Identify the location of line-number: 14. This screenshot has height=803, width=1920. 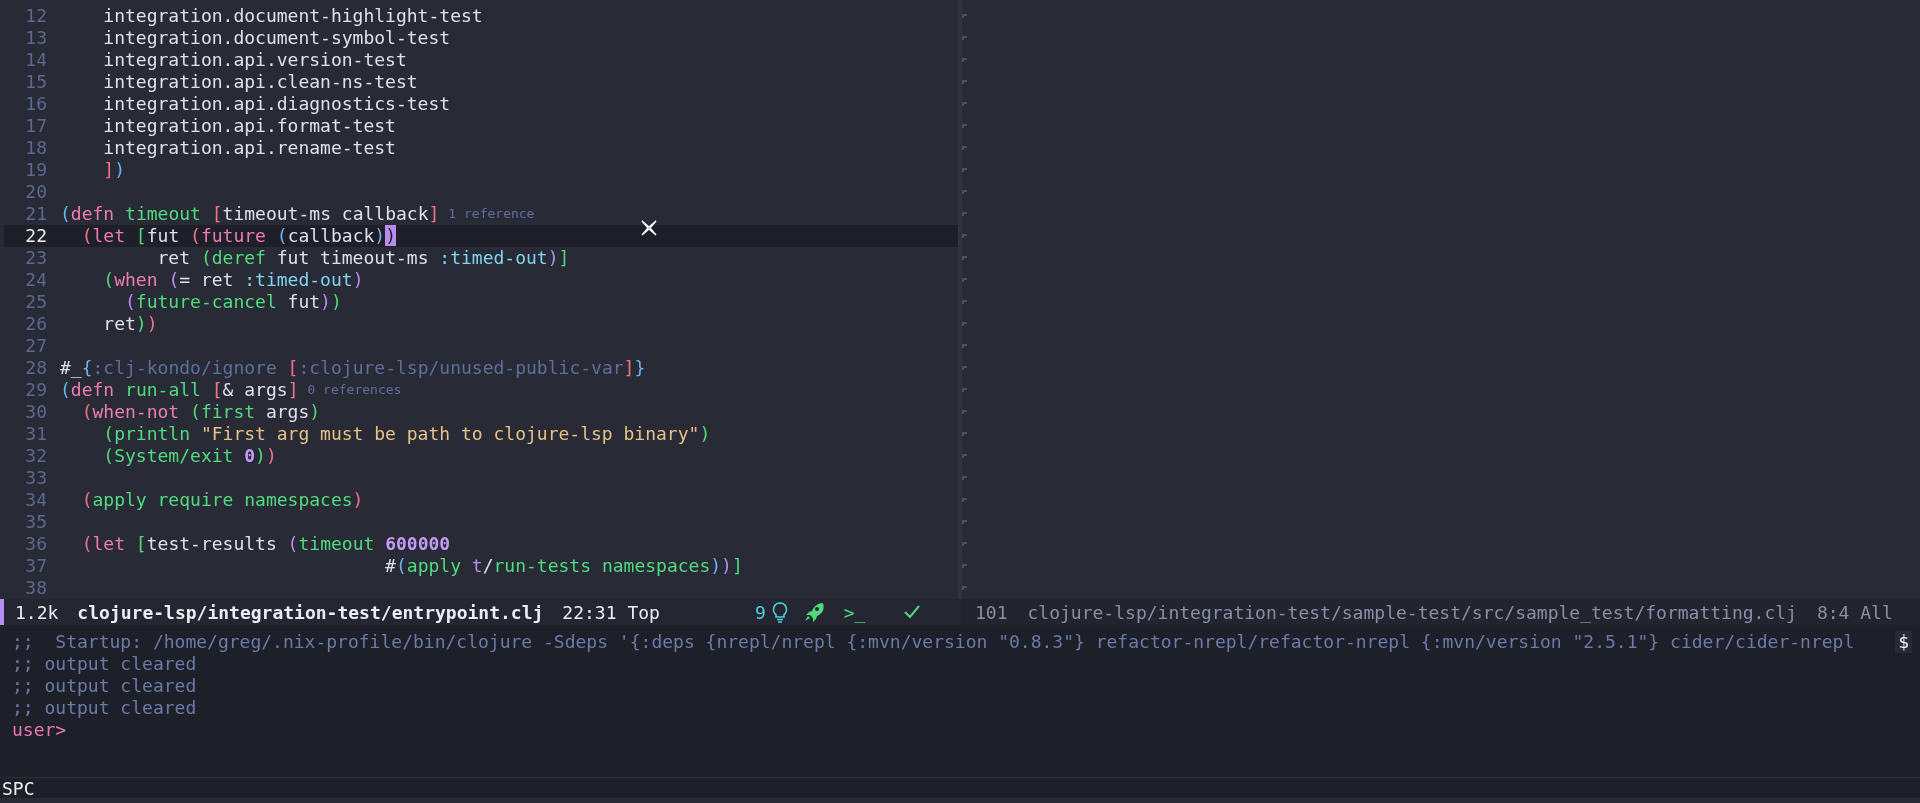
(35, 60).